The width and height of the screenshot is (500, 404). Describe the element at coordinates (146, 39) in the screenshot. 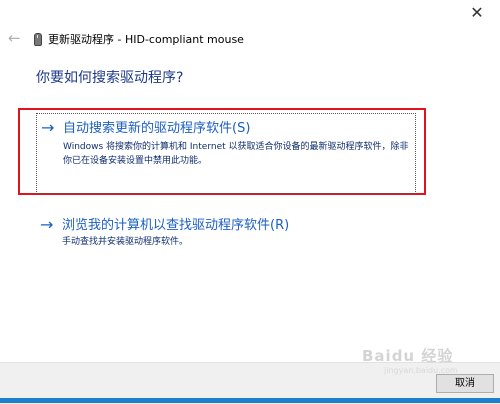

I see `window-title: 更新驱动程序 - HID-compliant mouse` at that location.